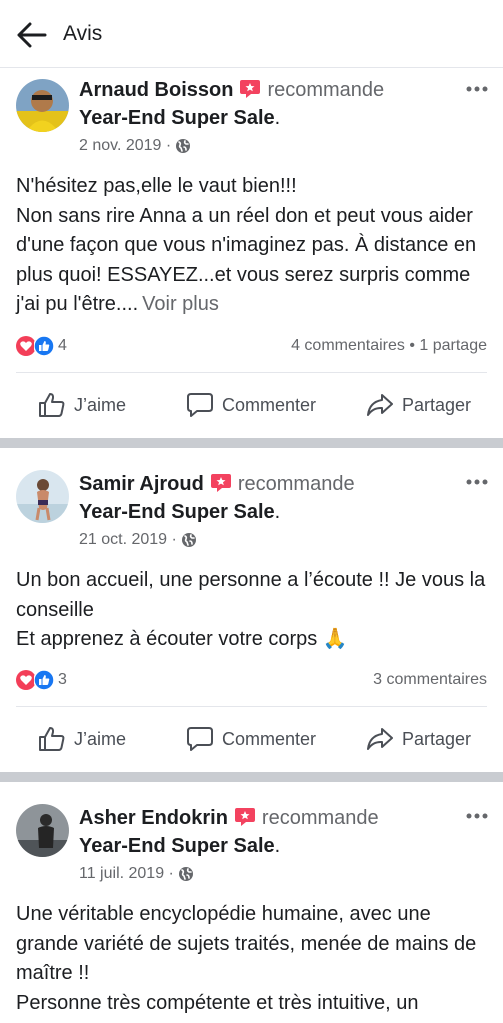 Image resolution: width=503 pixels, height=1023 pixels. What do you see at coordinates (83, 33) in the screenshot?
I see `page-title: Avis` at bounding box center [83, 33].